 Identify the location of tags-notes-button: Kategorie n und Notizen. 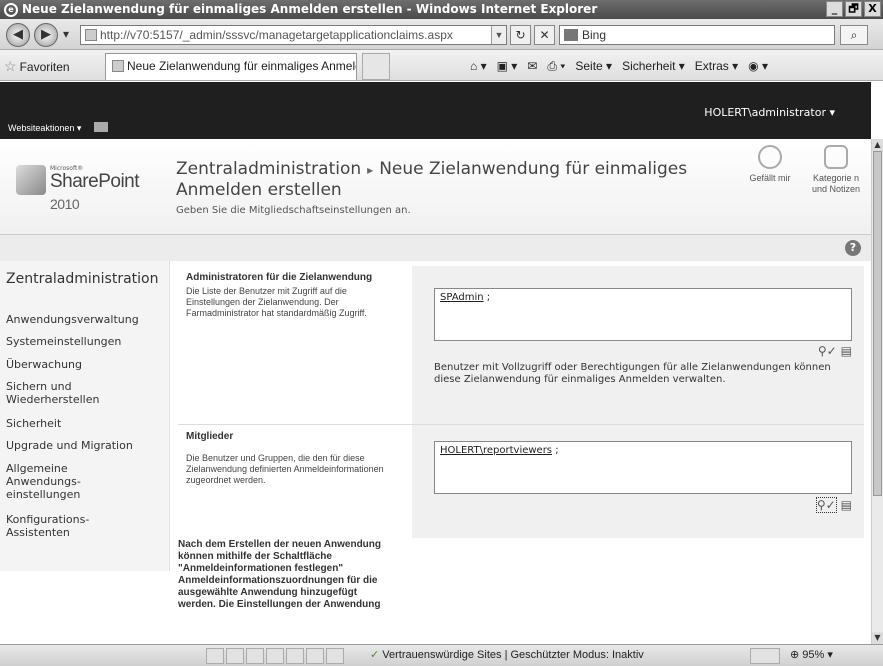
(836, 170).